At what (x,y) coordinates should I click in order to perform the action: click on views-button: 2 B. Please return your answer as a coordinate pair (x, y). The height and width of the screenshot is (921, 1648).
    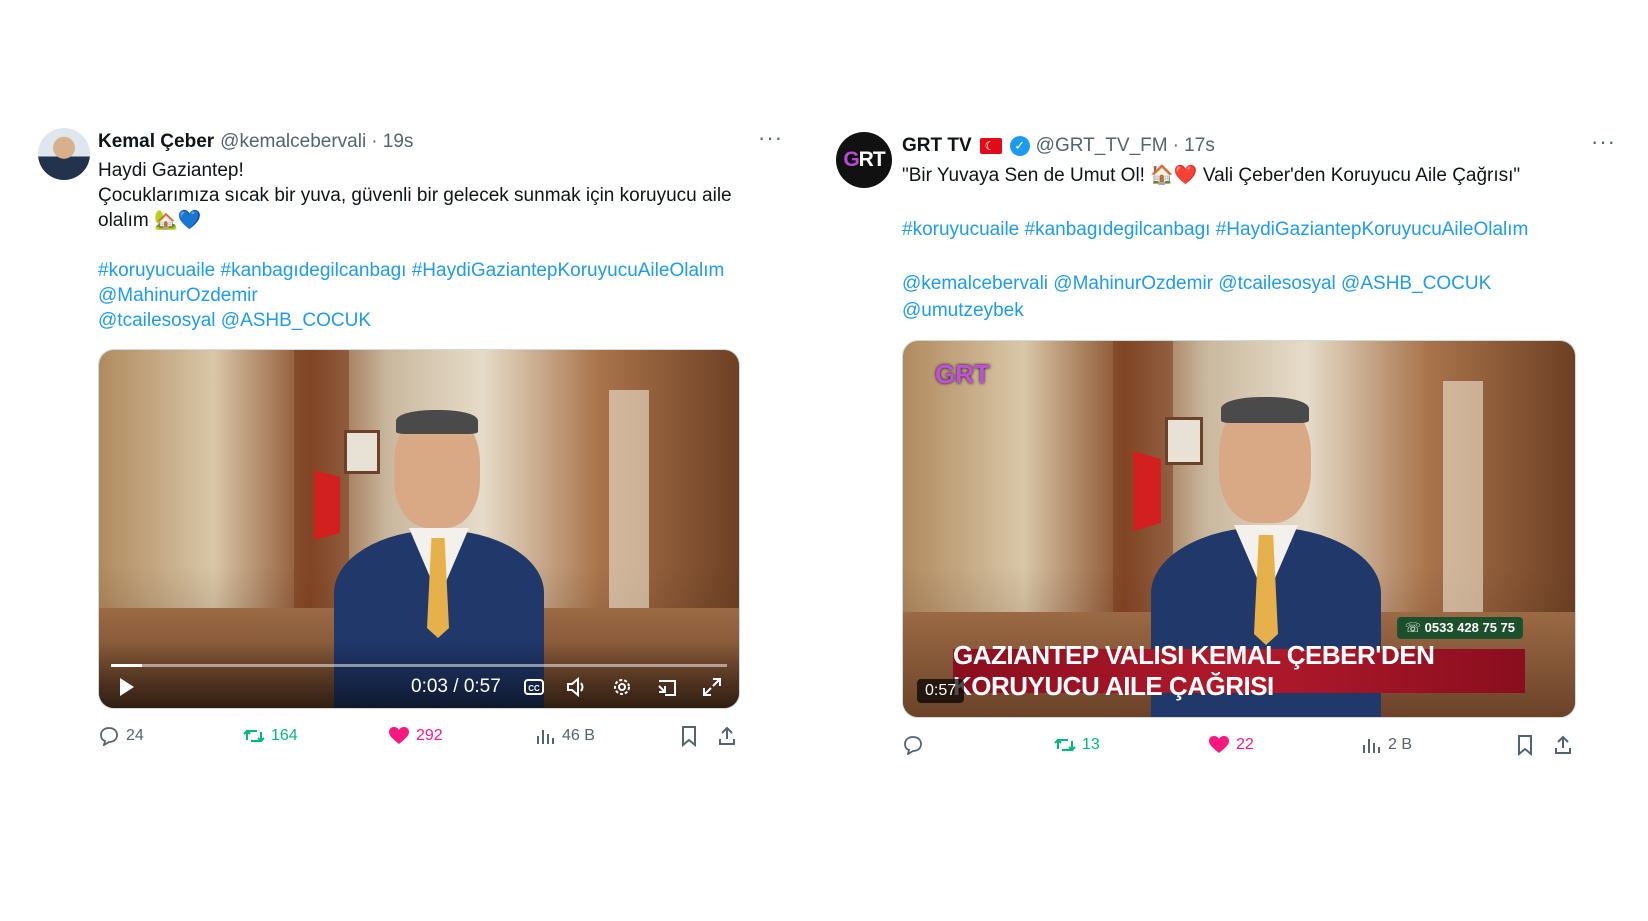
    Looking at the image, I should click on (1386, 745).